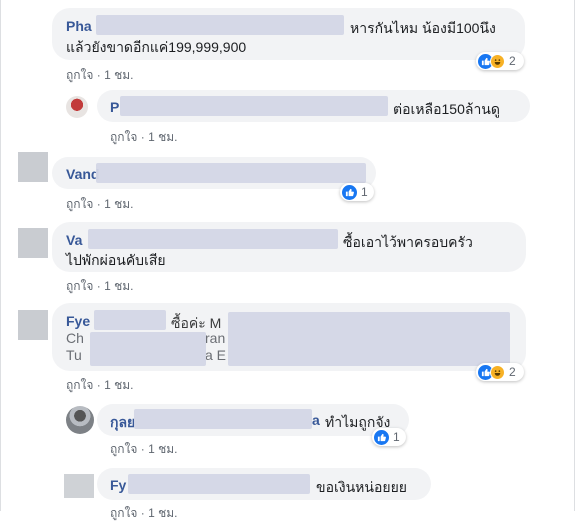  Describe the element at coordinates (446, 109) in the screenshot. I see `comment-text: ต่อเหลือ150ล้านดู` at that location.